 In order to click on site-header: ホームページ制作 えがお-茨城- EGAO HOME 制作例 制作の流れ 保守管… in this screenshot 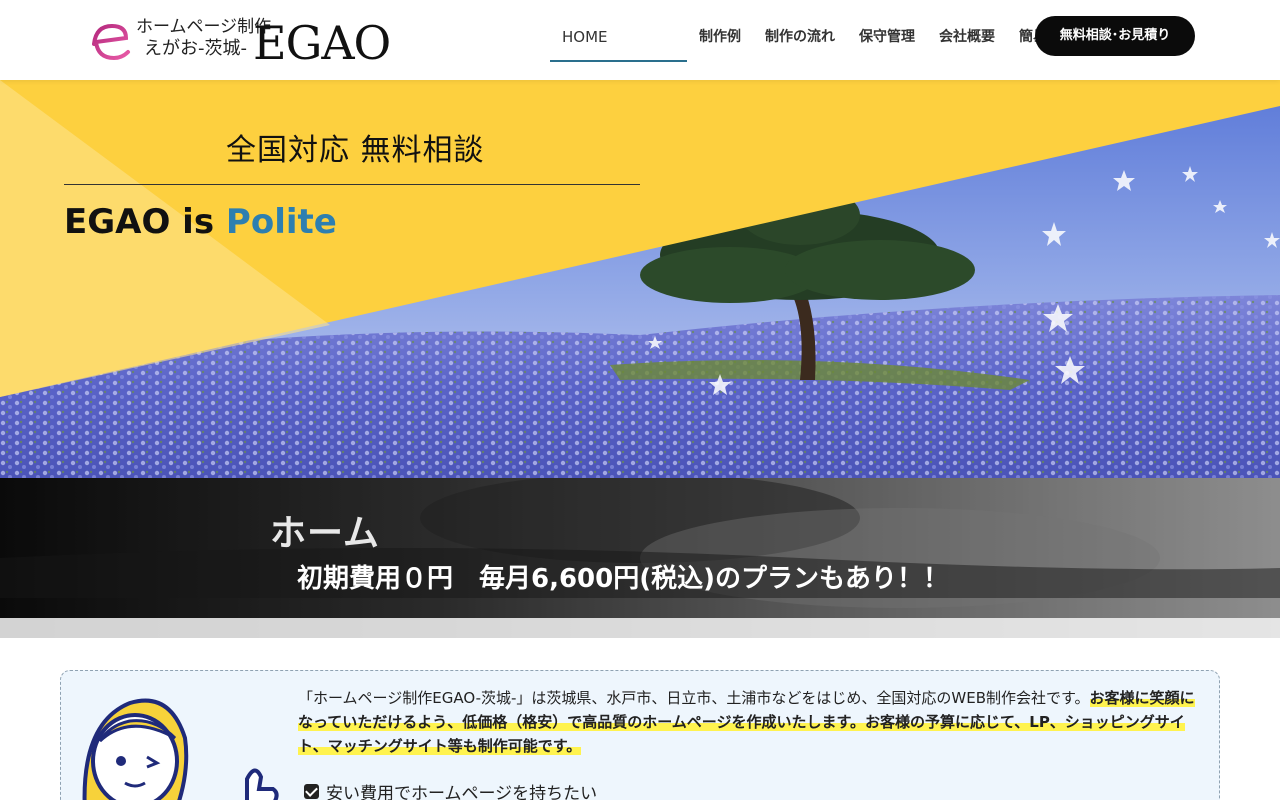, I will do `click(640, 40)`.